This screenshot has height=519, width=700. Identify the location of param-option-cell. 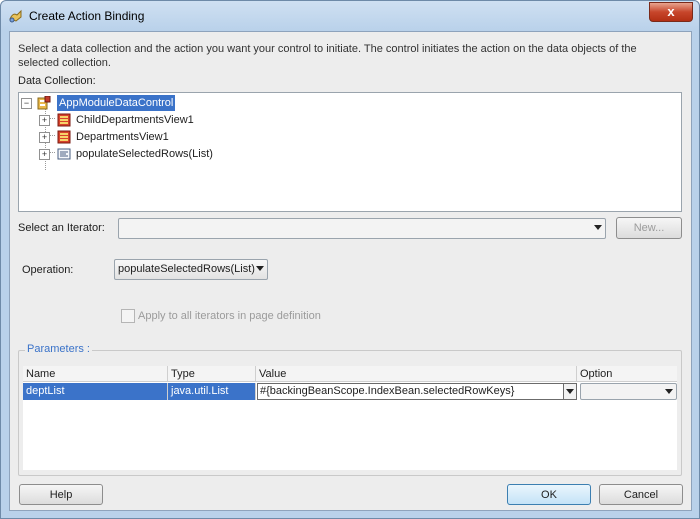
(627, 391).